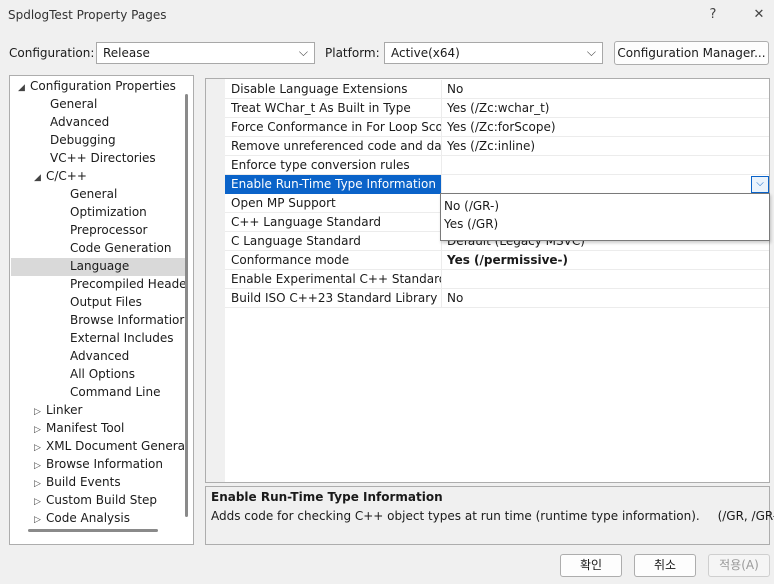 The height and width of the screenshot is (584, 774). What do you see at coordinates (759, 15) in the screenshot?
I see `close-button: ✕` at bounding box center [759, 15].